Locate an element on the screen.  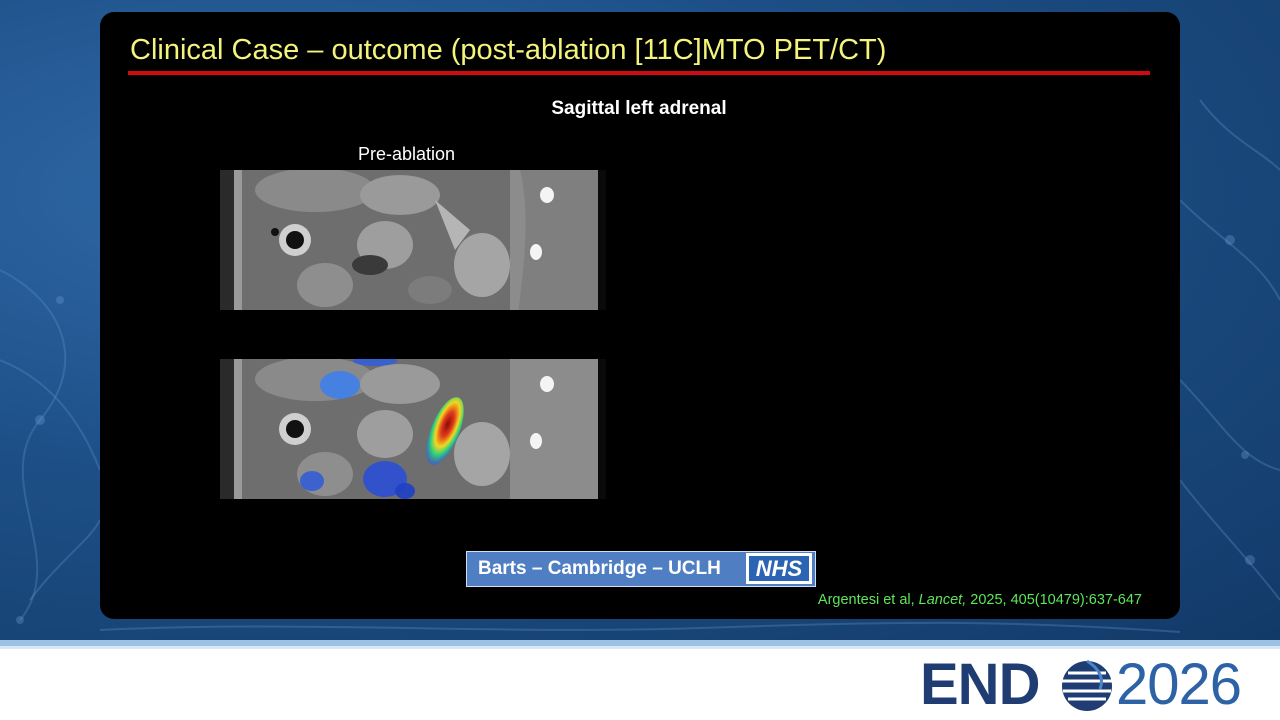
title-underline is located at coordinates (639, 73).